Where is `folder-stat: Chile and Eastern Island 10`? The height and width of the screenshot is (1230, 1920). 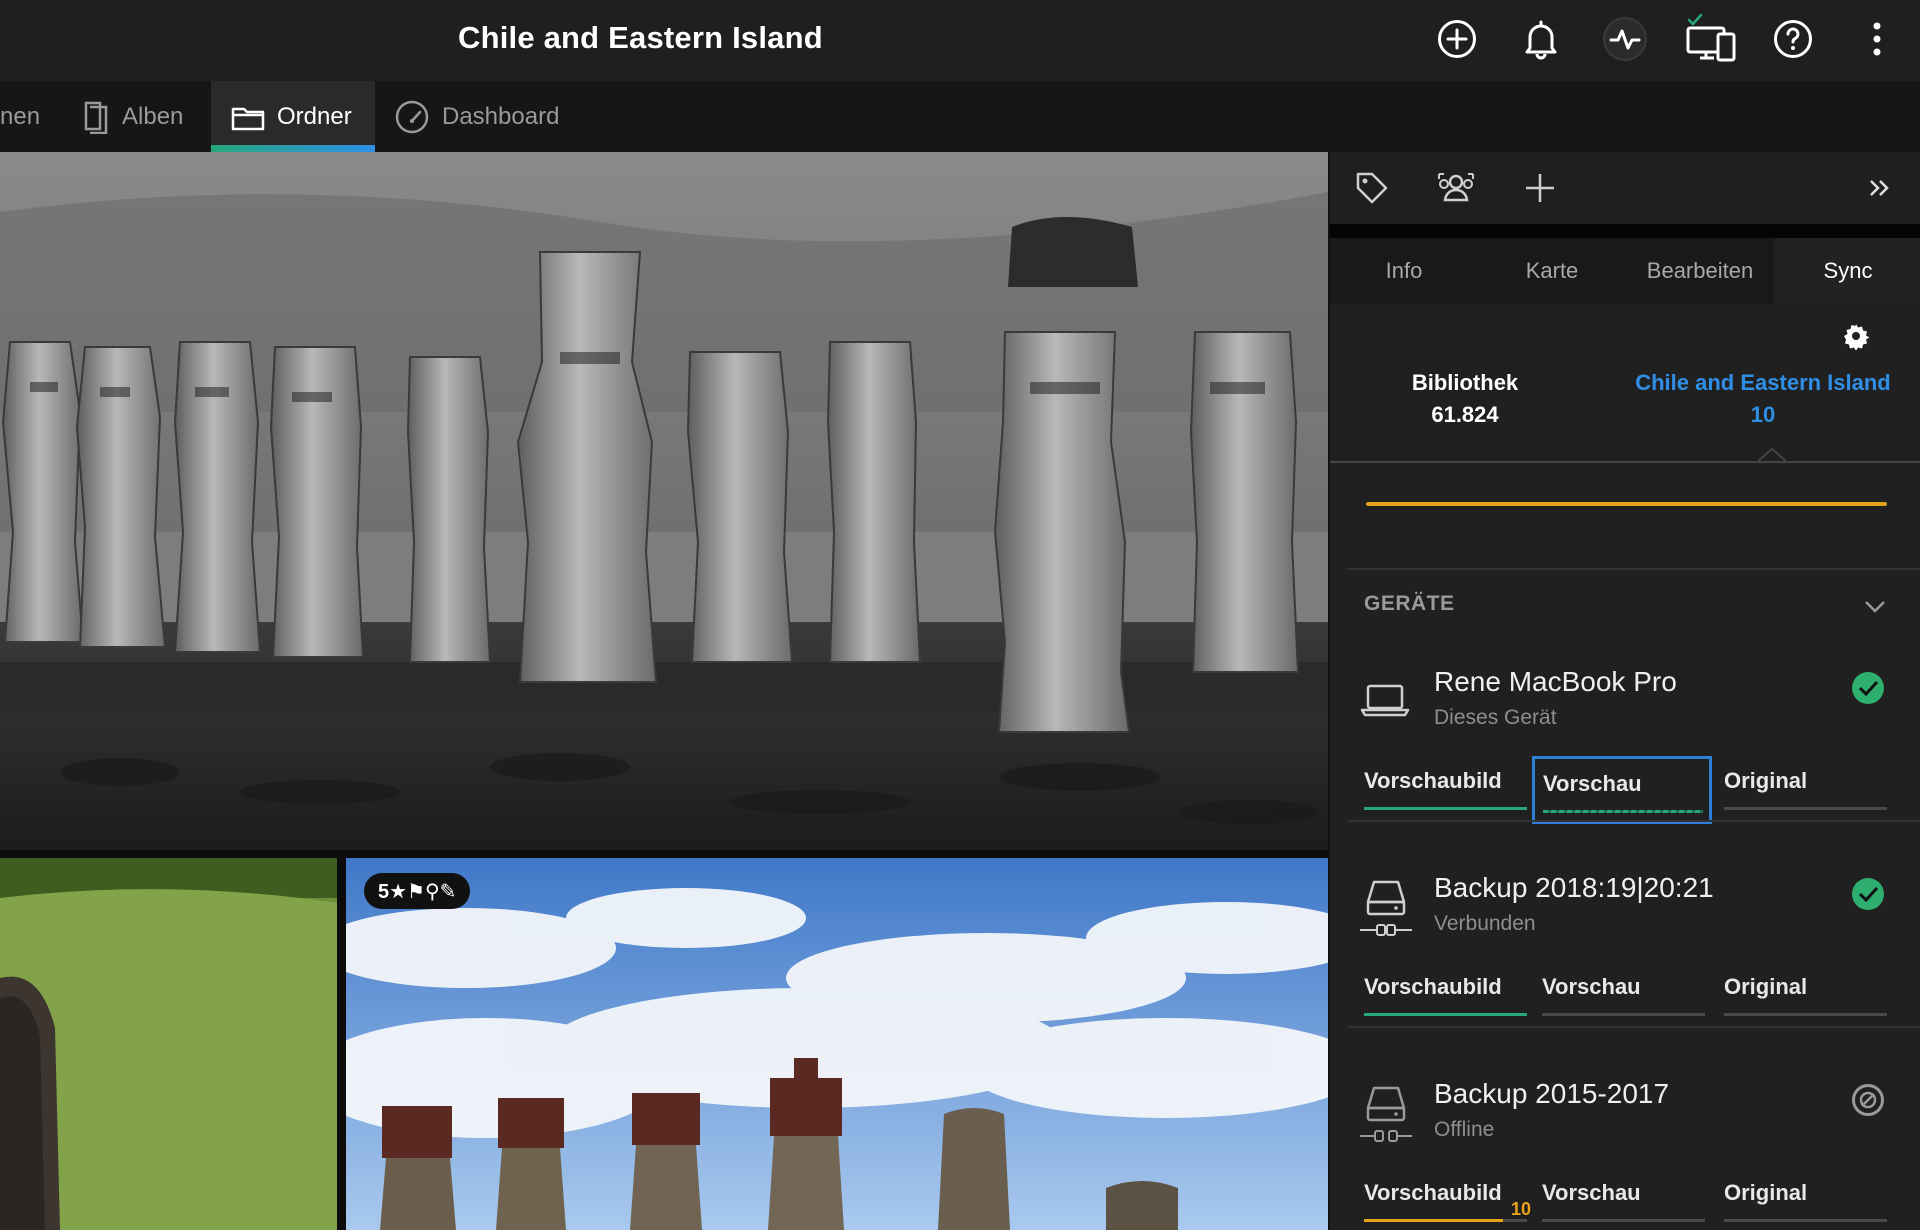 folder-stat: Chile and Eastern Island 10 is located at coordinates (1763, 399).